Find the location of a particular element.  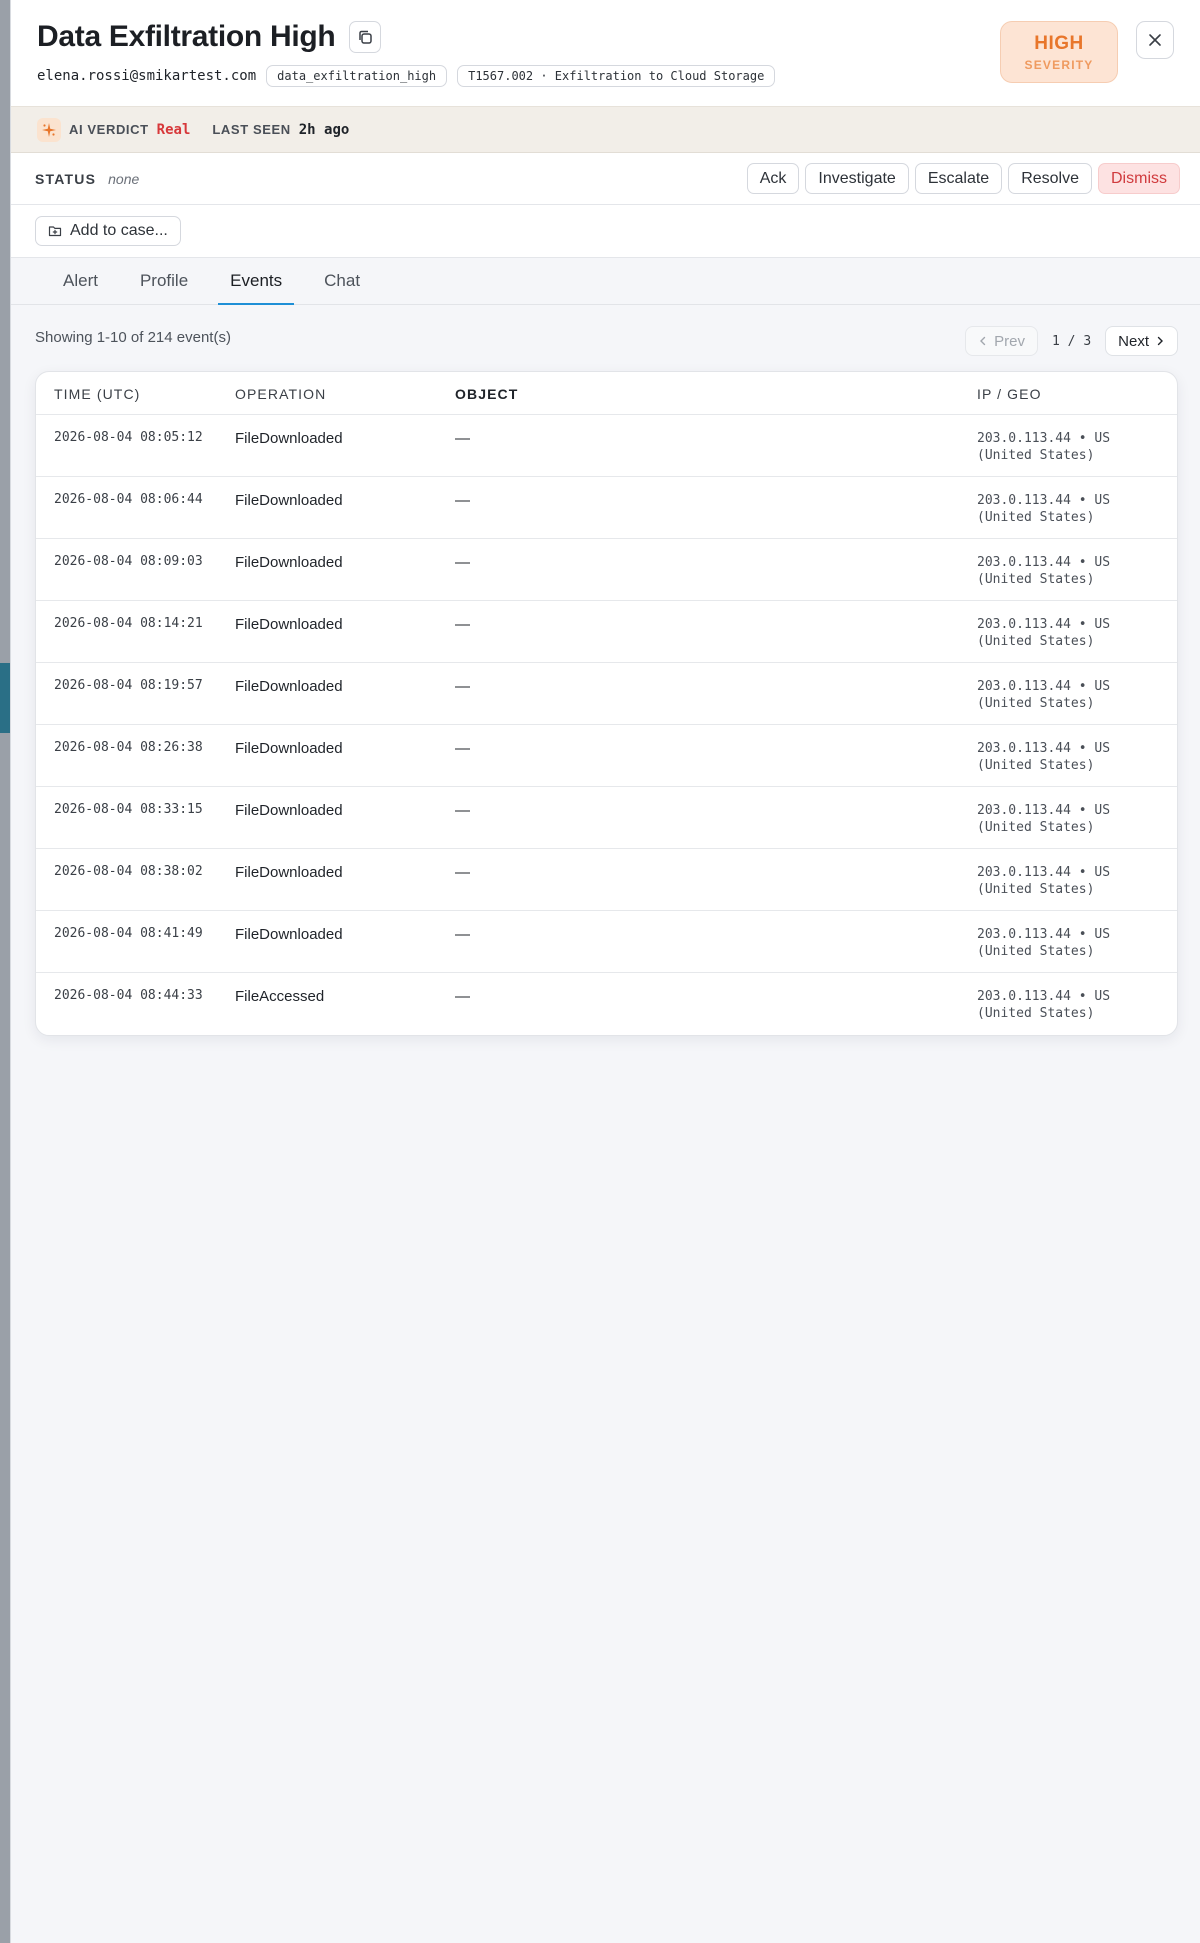

next-page-button: Next is located at coordinates (1141, 341).